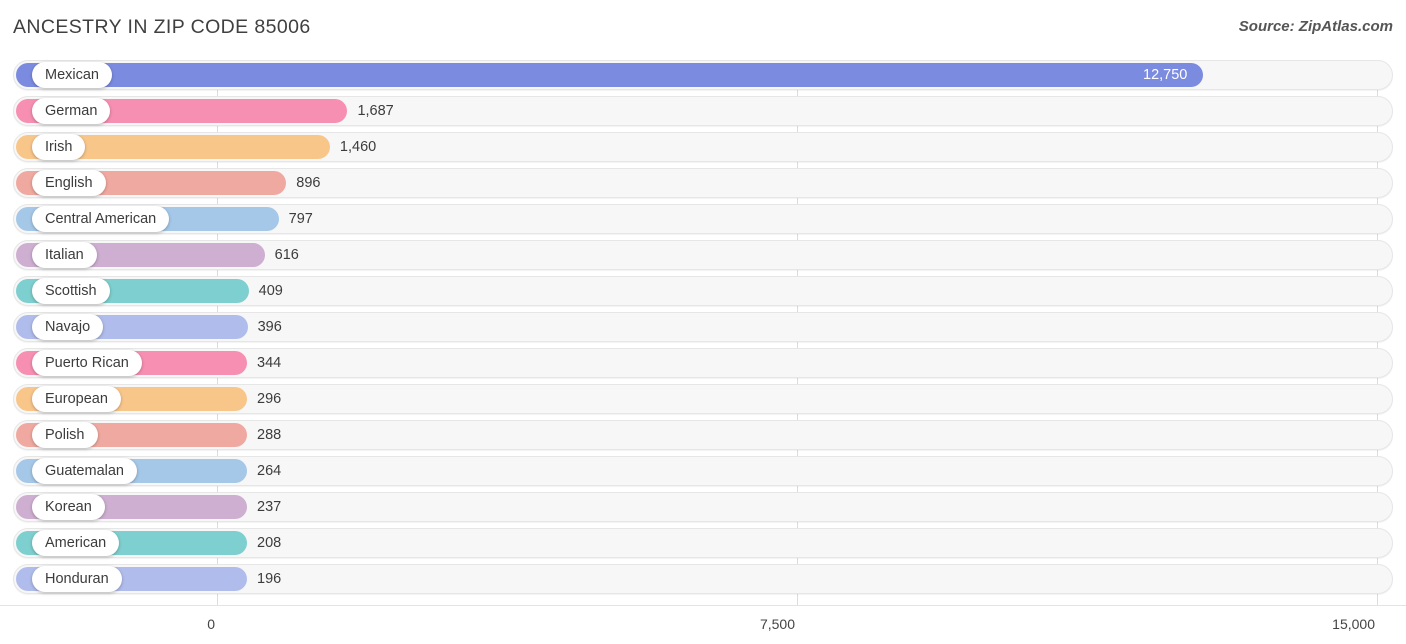  I want to click on chart-row: Irish 1,460, so click(703, 147).